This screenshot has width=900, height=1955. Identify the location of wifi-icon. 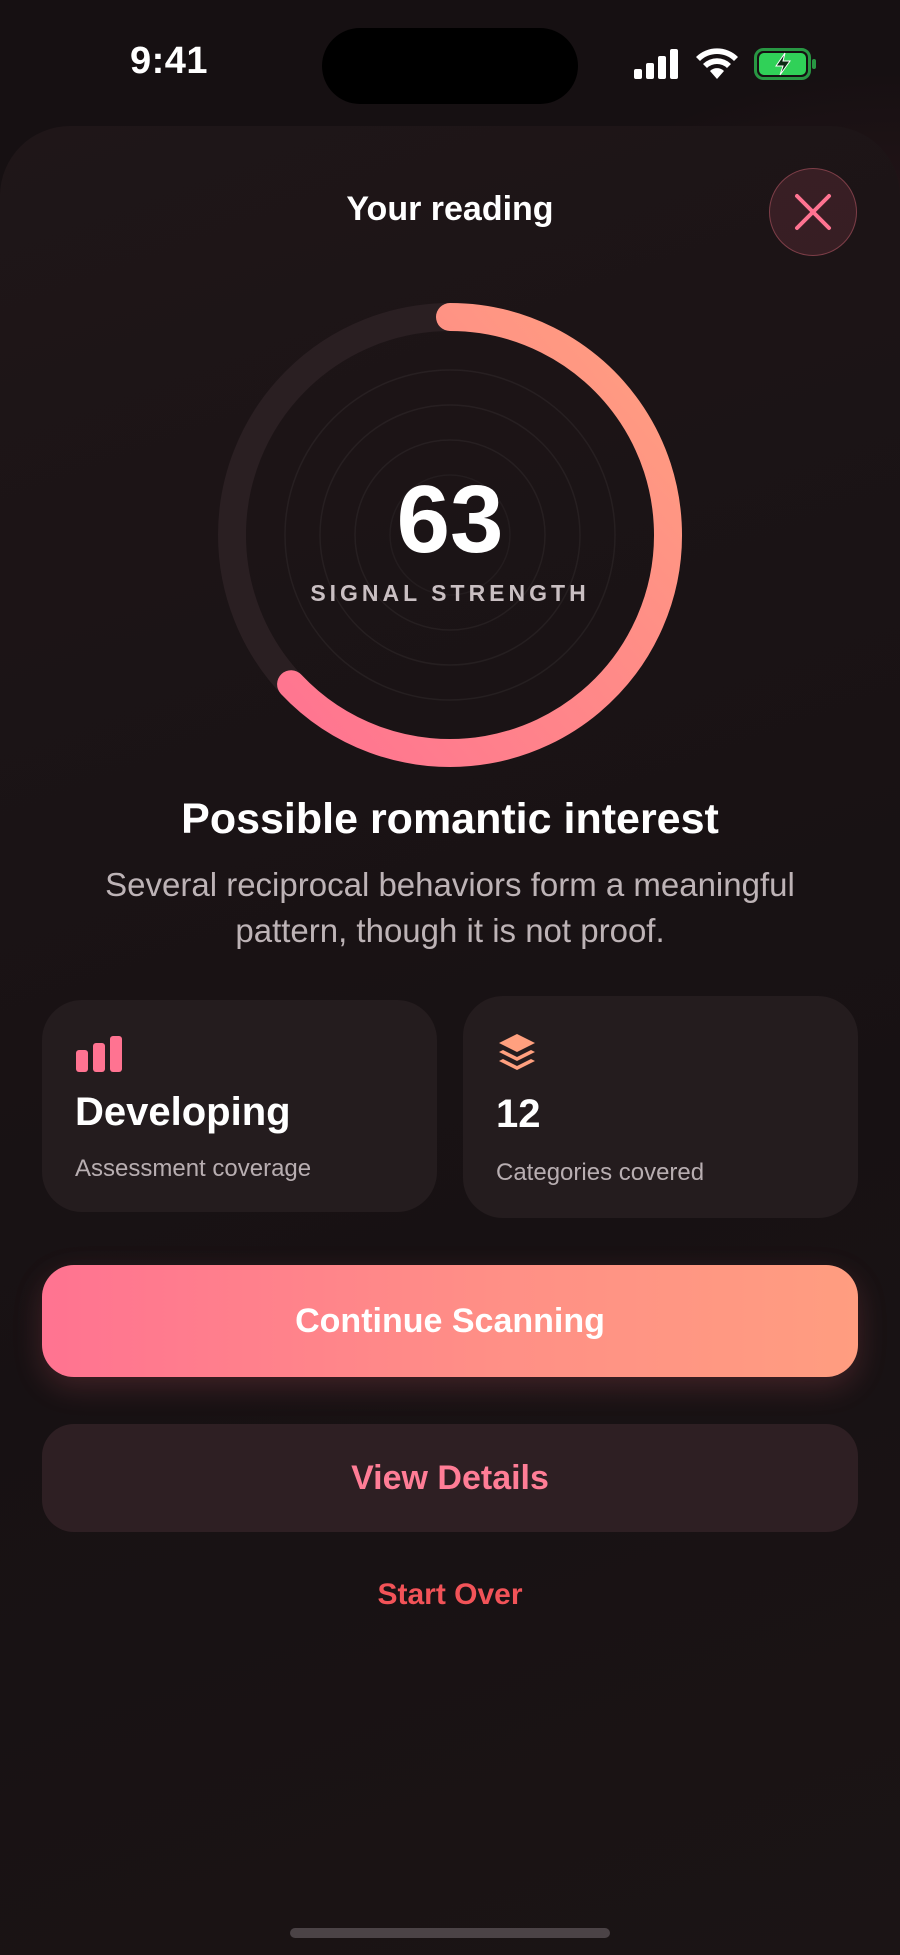
(717, 63).